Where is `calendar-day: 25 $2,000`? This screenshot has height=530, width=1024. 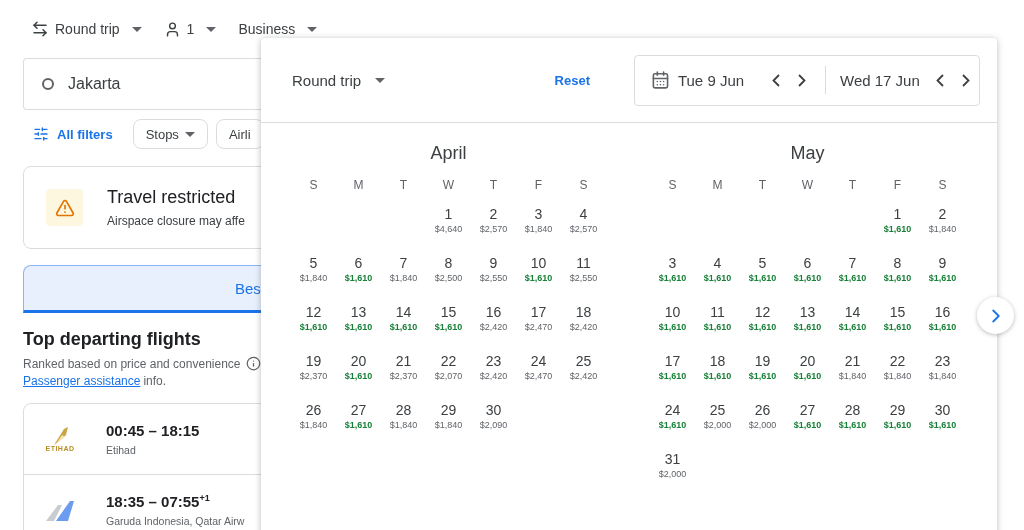
calendar-day: 25 $2,000 is located at coordinates (717, 423).